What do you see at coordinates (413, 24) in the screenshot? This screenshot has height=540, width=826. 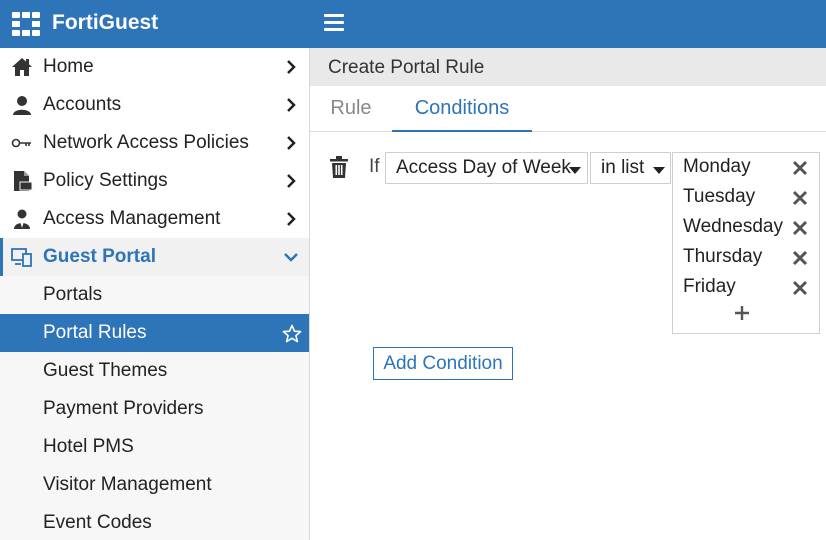 I see `top-bar: FortiGuest` at bounding box center [413, 24].